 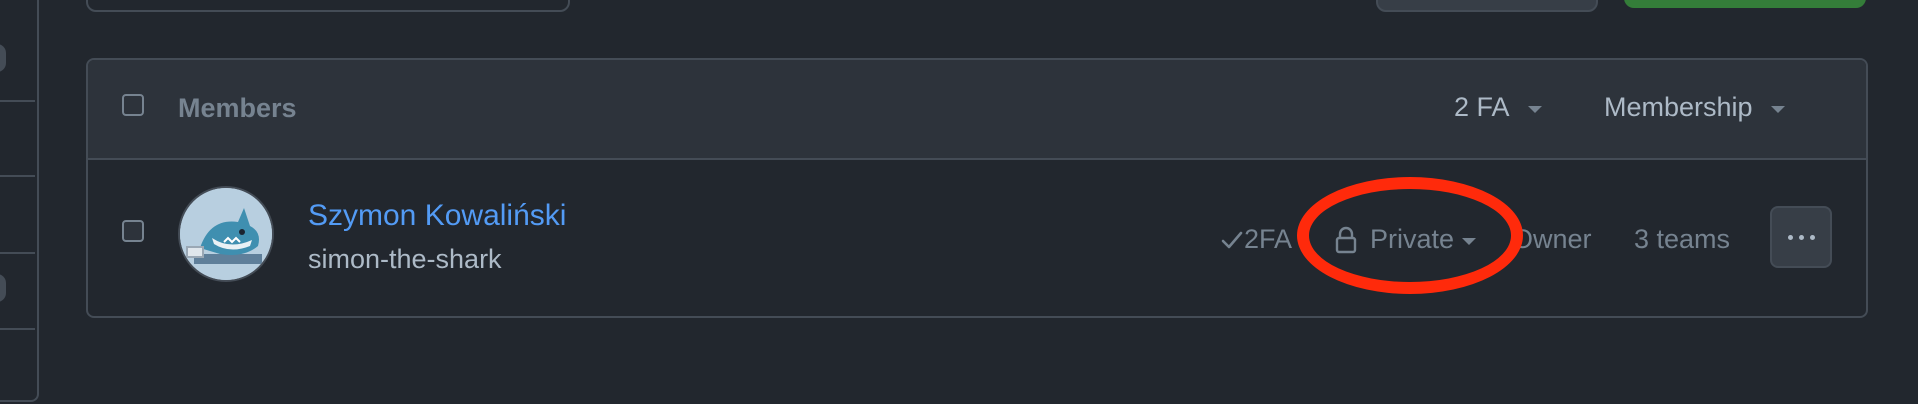 What do you see at coordinates (1552, 239) in the screenshot?
I see `member-role: Owner` at bounding box center [1552, 239].